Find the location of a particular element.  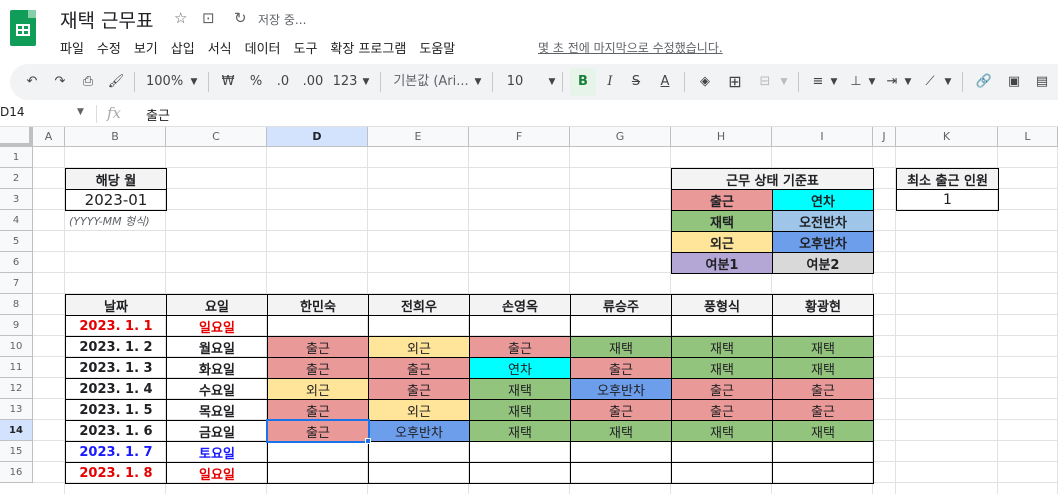

row-header-15: 15 is located at coordinates (16, 451).